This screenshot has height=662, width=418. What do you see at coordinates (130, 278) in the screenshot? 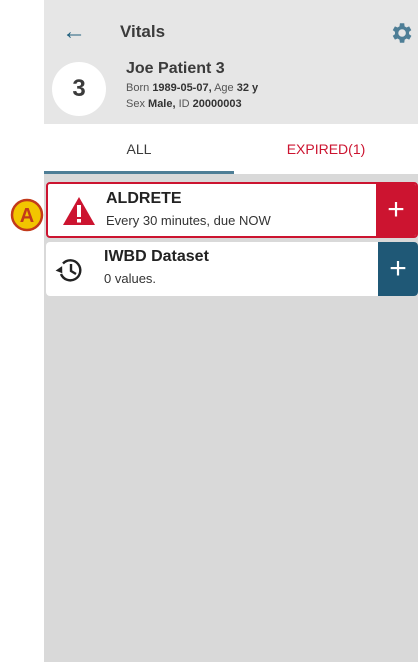
I see `card-subtitle: 0 values.` at bounding box center [130, 278].